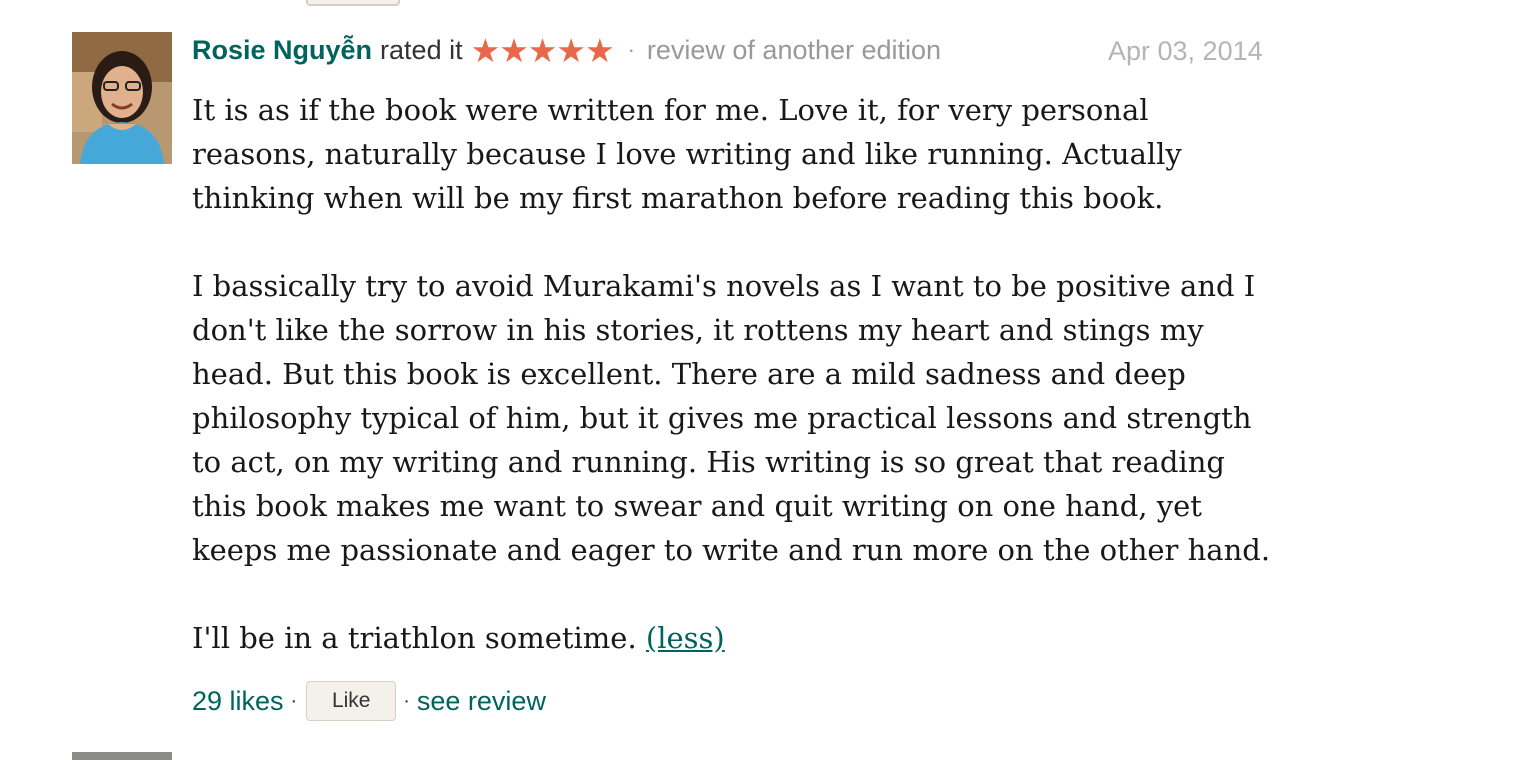 Image resolution: width=1513 pixels, height=760 pixels. I want to click on see-review-link: see review, so click(481, 701).